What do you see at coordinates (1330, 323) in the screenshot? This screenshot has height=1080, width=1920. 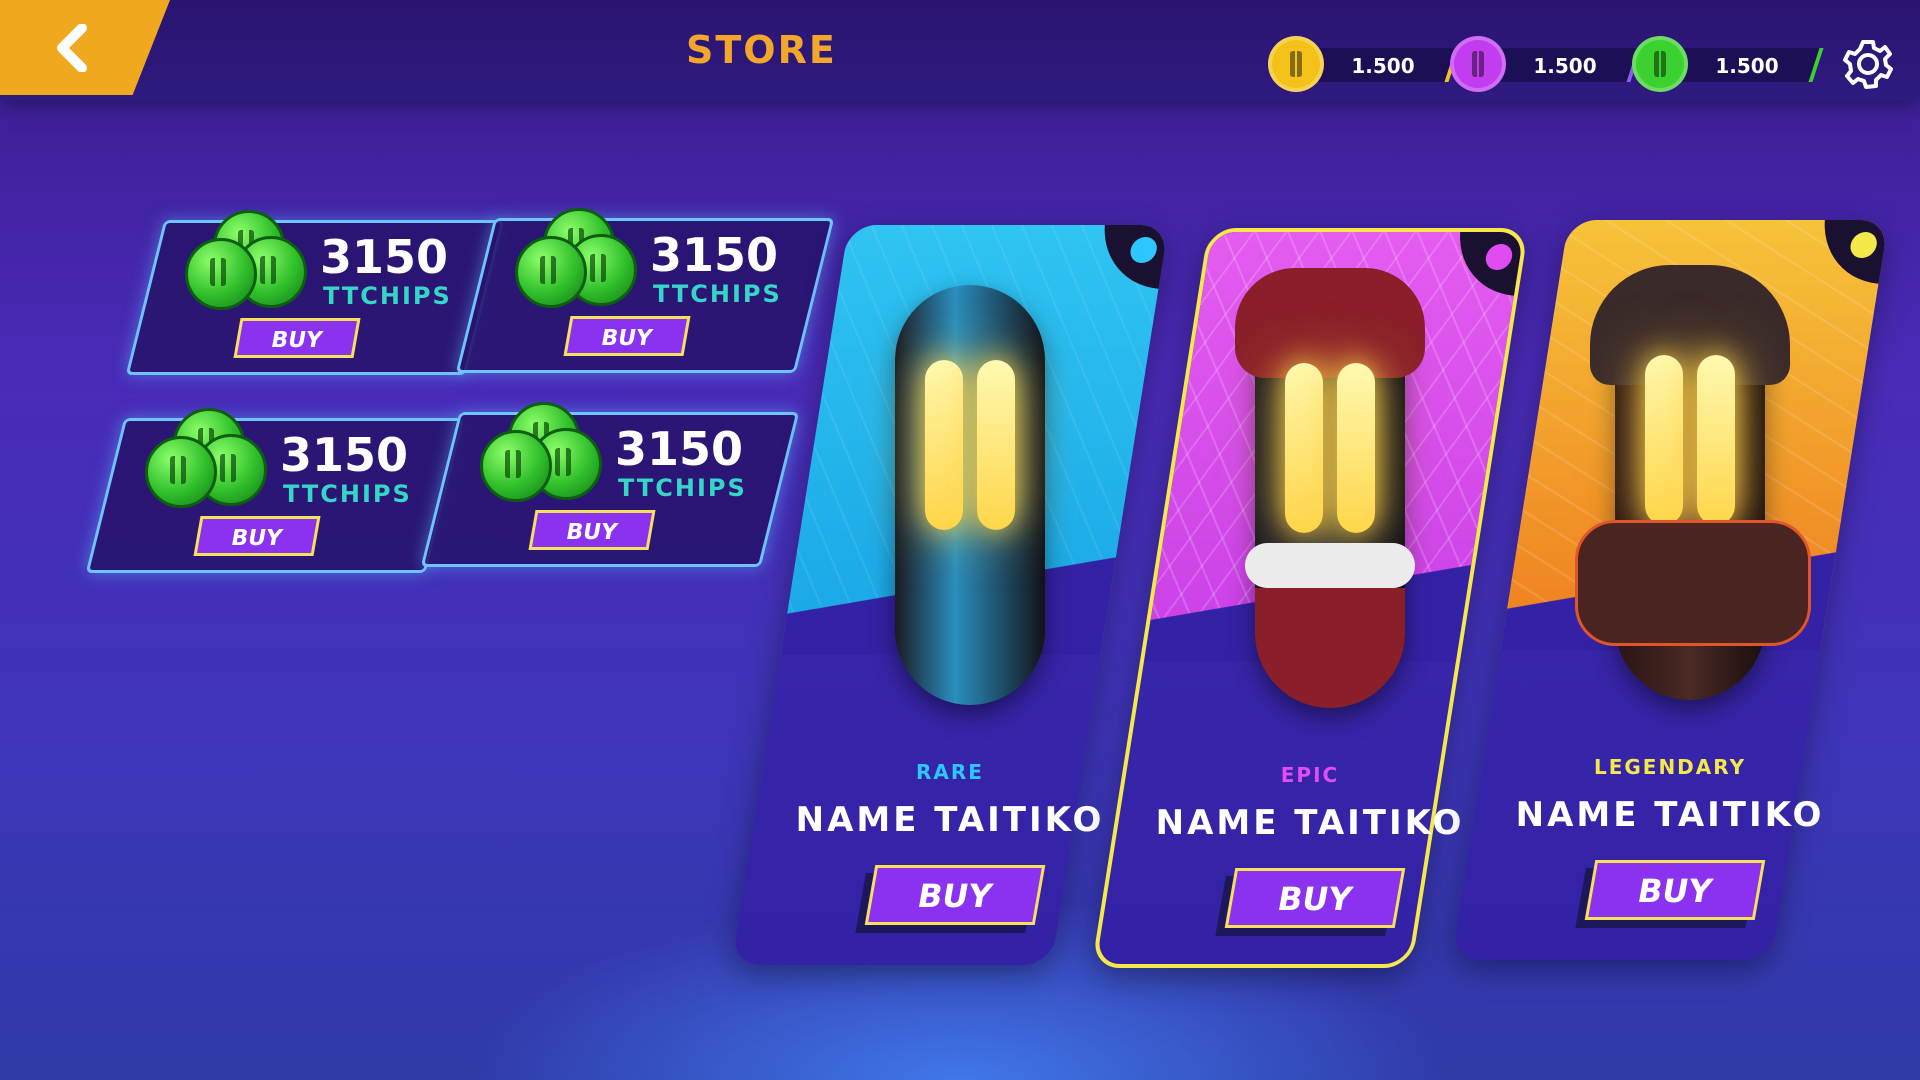 I see `chef-hat` at bounding box center [1330, 323].